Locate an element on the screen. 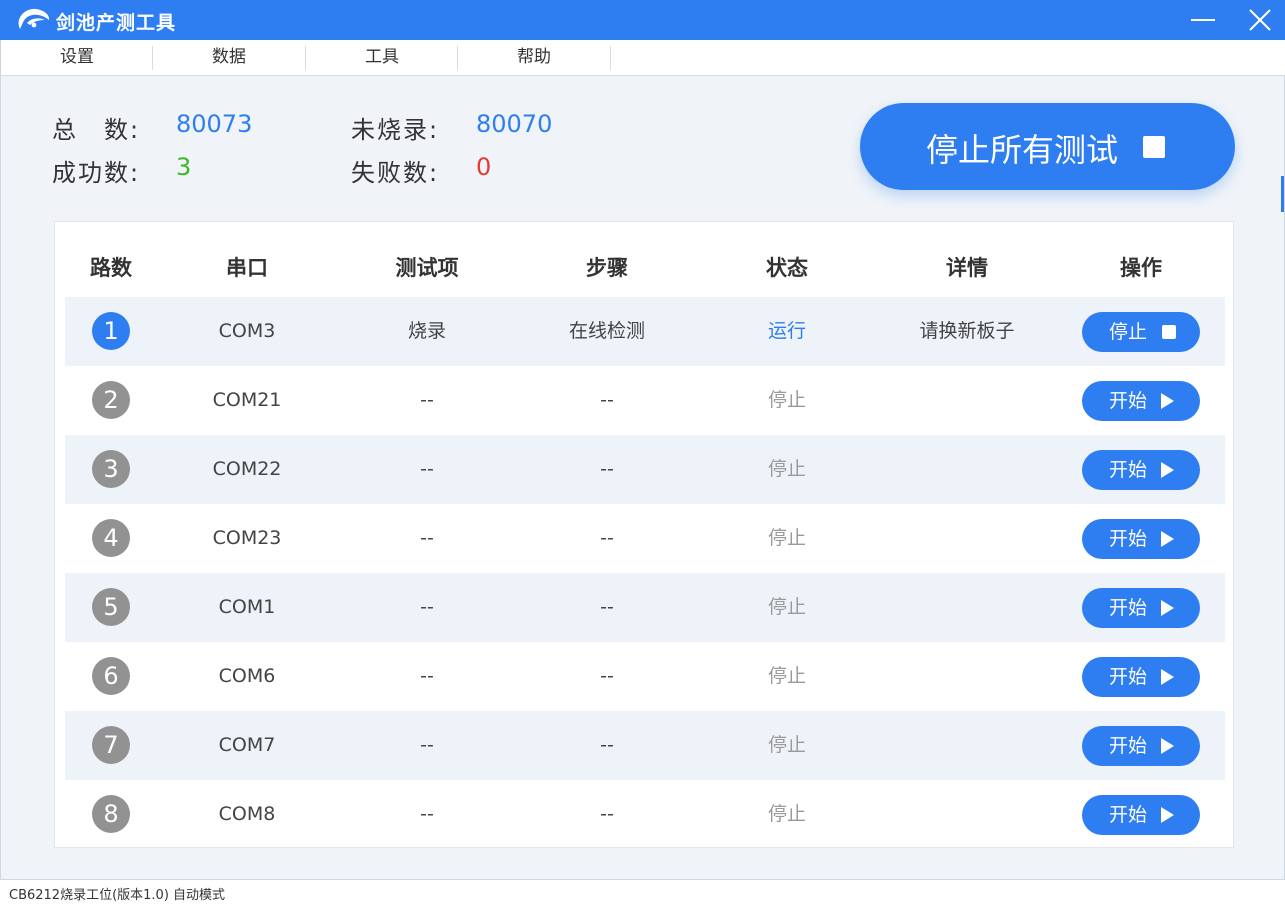 Image resolution: width=1285 pixels, height=905 pixels. header-detail: 详情 is located at coordinates (967, 268).